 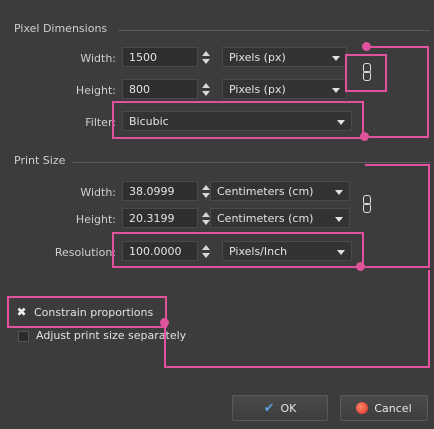 What do you see at coordinates (95, 219) in the screenshot?
I see `print-height-label: Height:` at bounding box center [95, 219].